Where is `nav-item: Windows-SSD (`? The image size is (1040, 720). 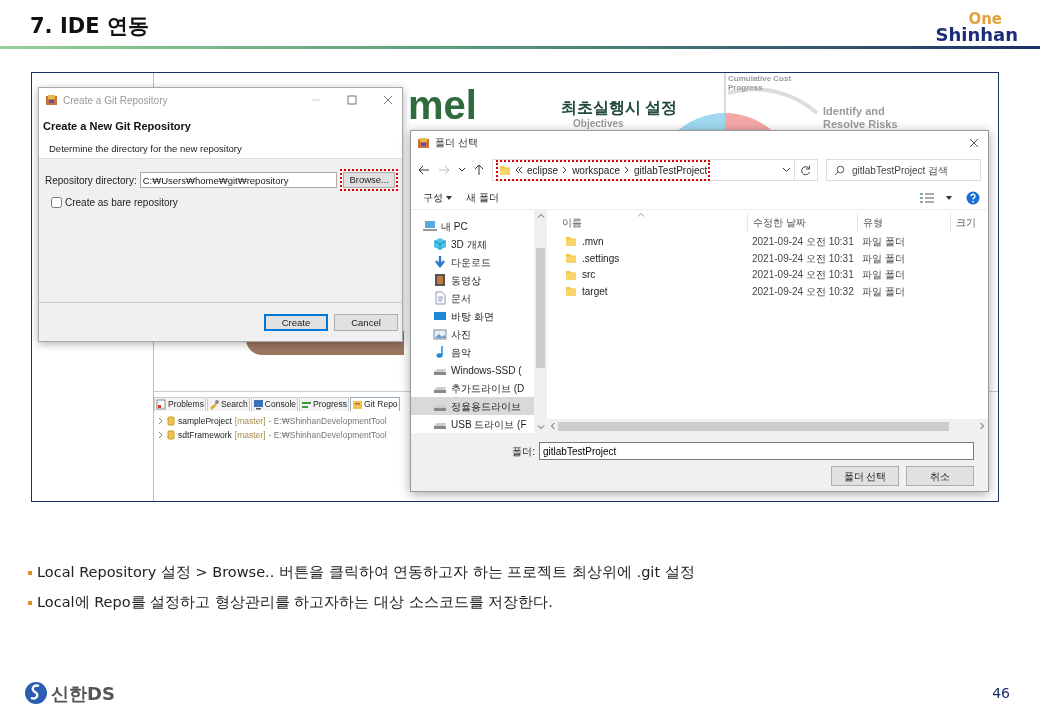 nav-item: Windows-SSD ( is located at coordinates (472, 370).